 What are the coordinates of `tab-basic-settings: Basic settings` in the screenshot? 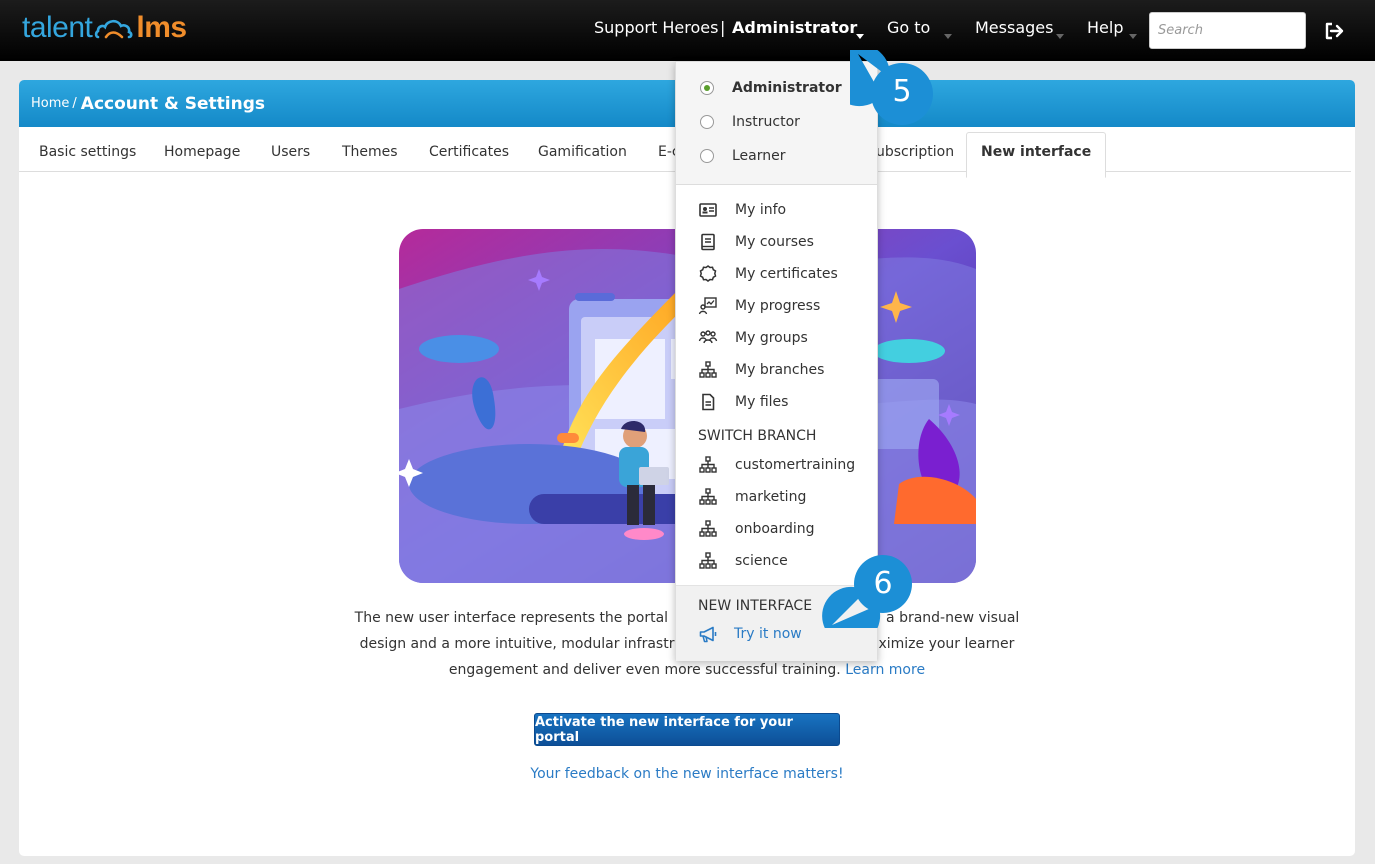 It's located at (87, 149).